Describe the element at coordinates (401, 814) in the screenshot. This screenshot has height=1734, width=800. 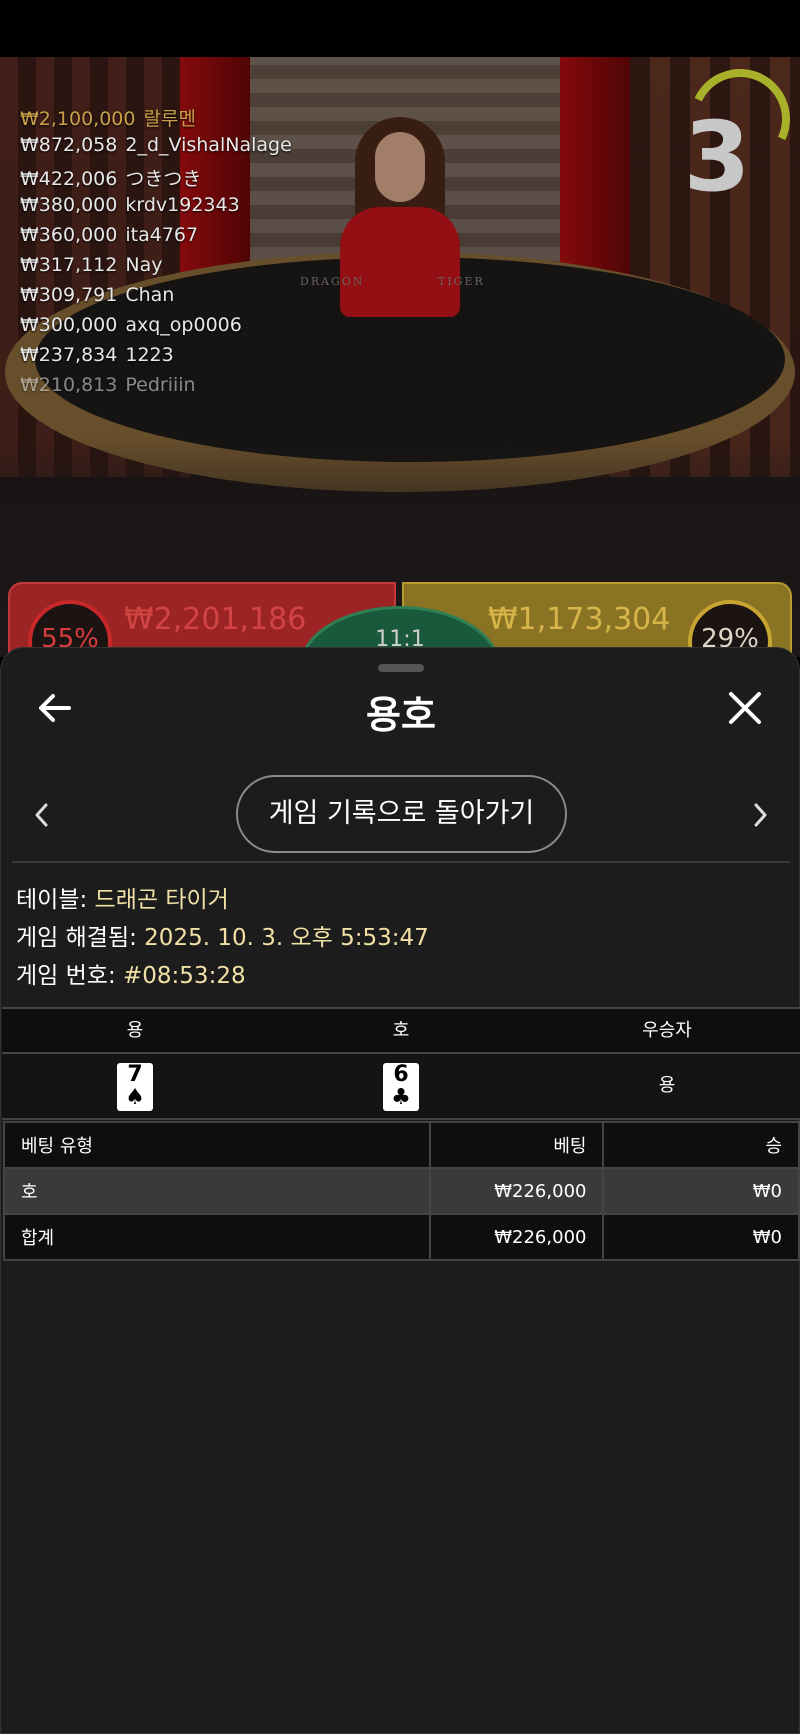
I see `back-to-history-button: 게임 기록으로 돌아가기` at that location.